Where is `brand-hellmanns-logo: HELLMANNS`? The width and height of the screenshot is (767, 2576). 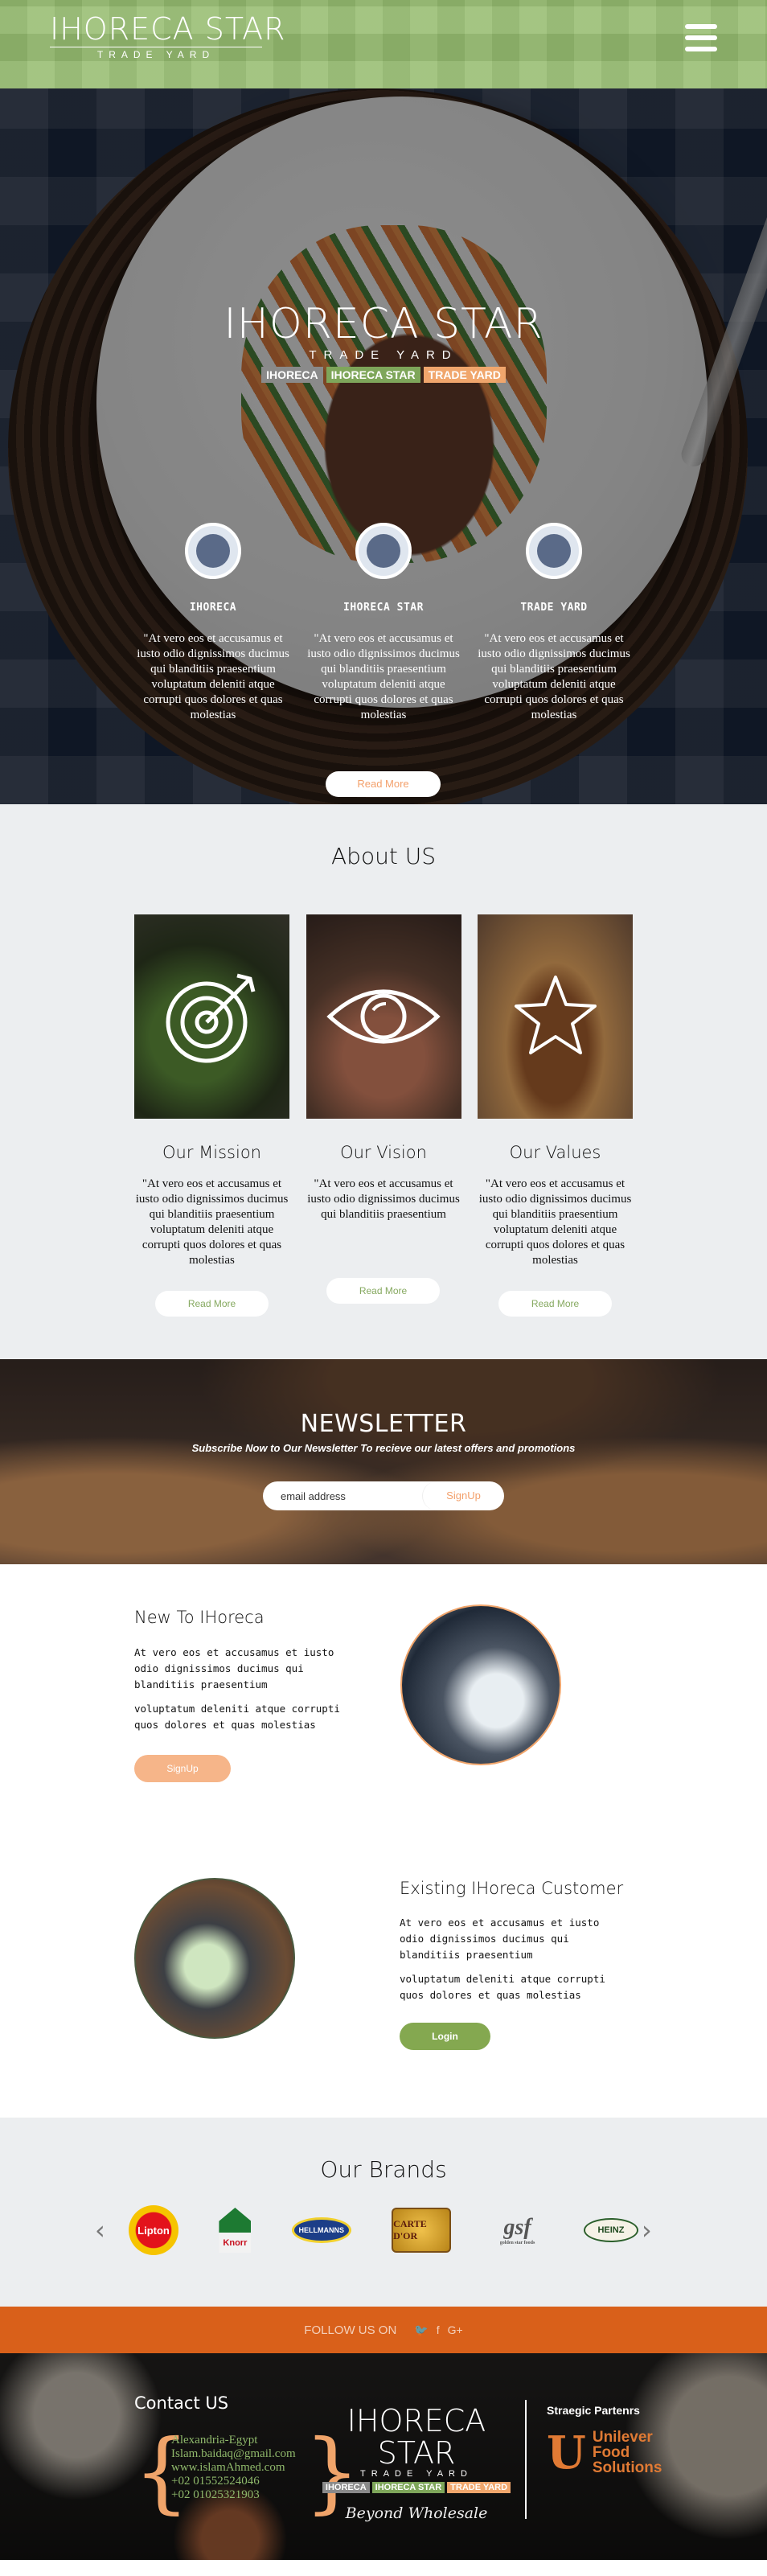 brand-hellmanns-logo: HELLMANNS is located at coordinates (321, 2230).